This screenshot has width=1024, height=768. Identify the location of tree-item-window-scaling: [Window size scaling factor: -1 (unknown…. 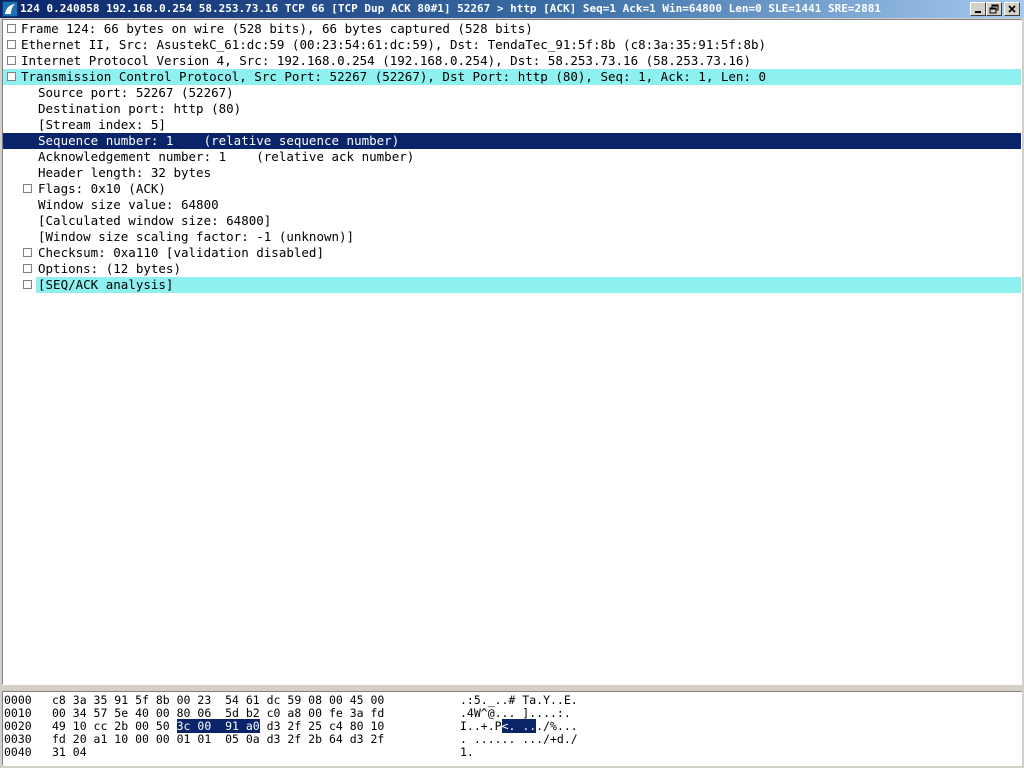
(512, 237).